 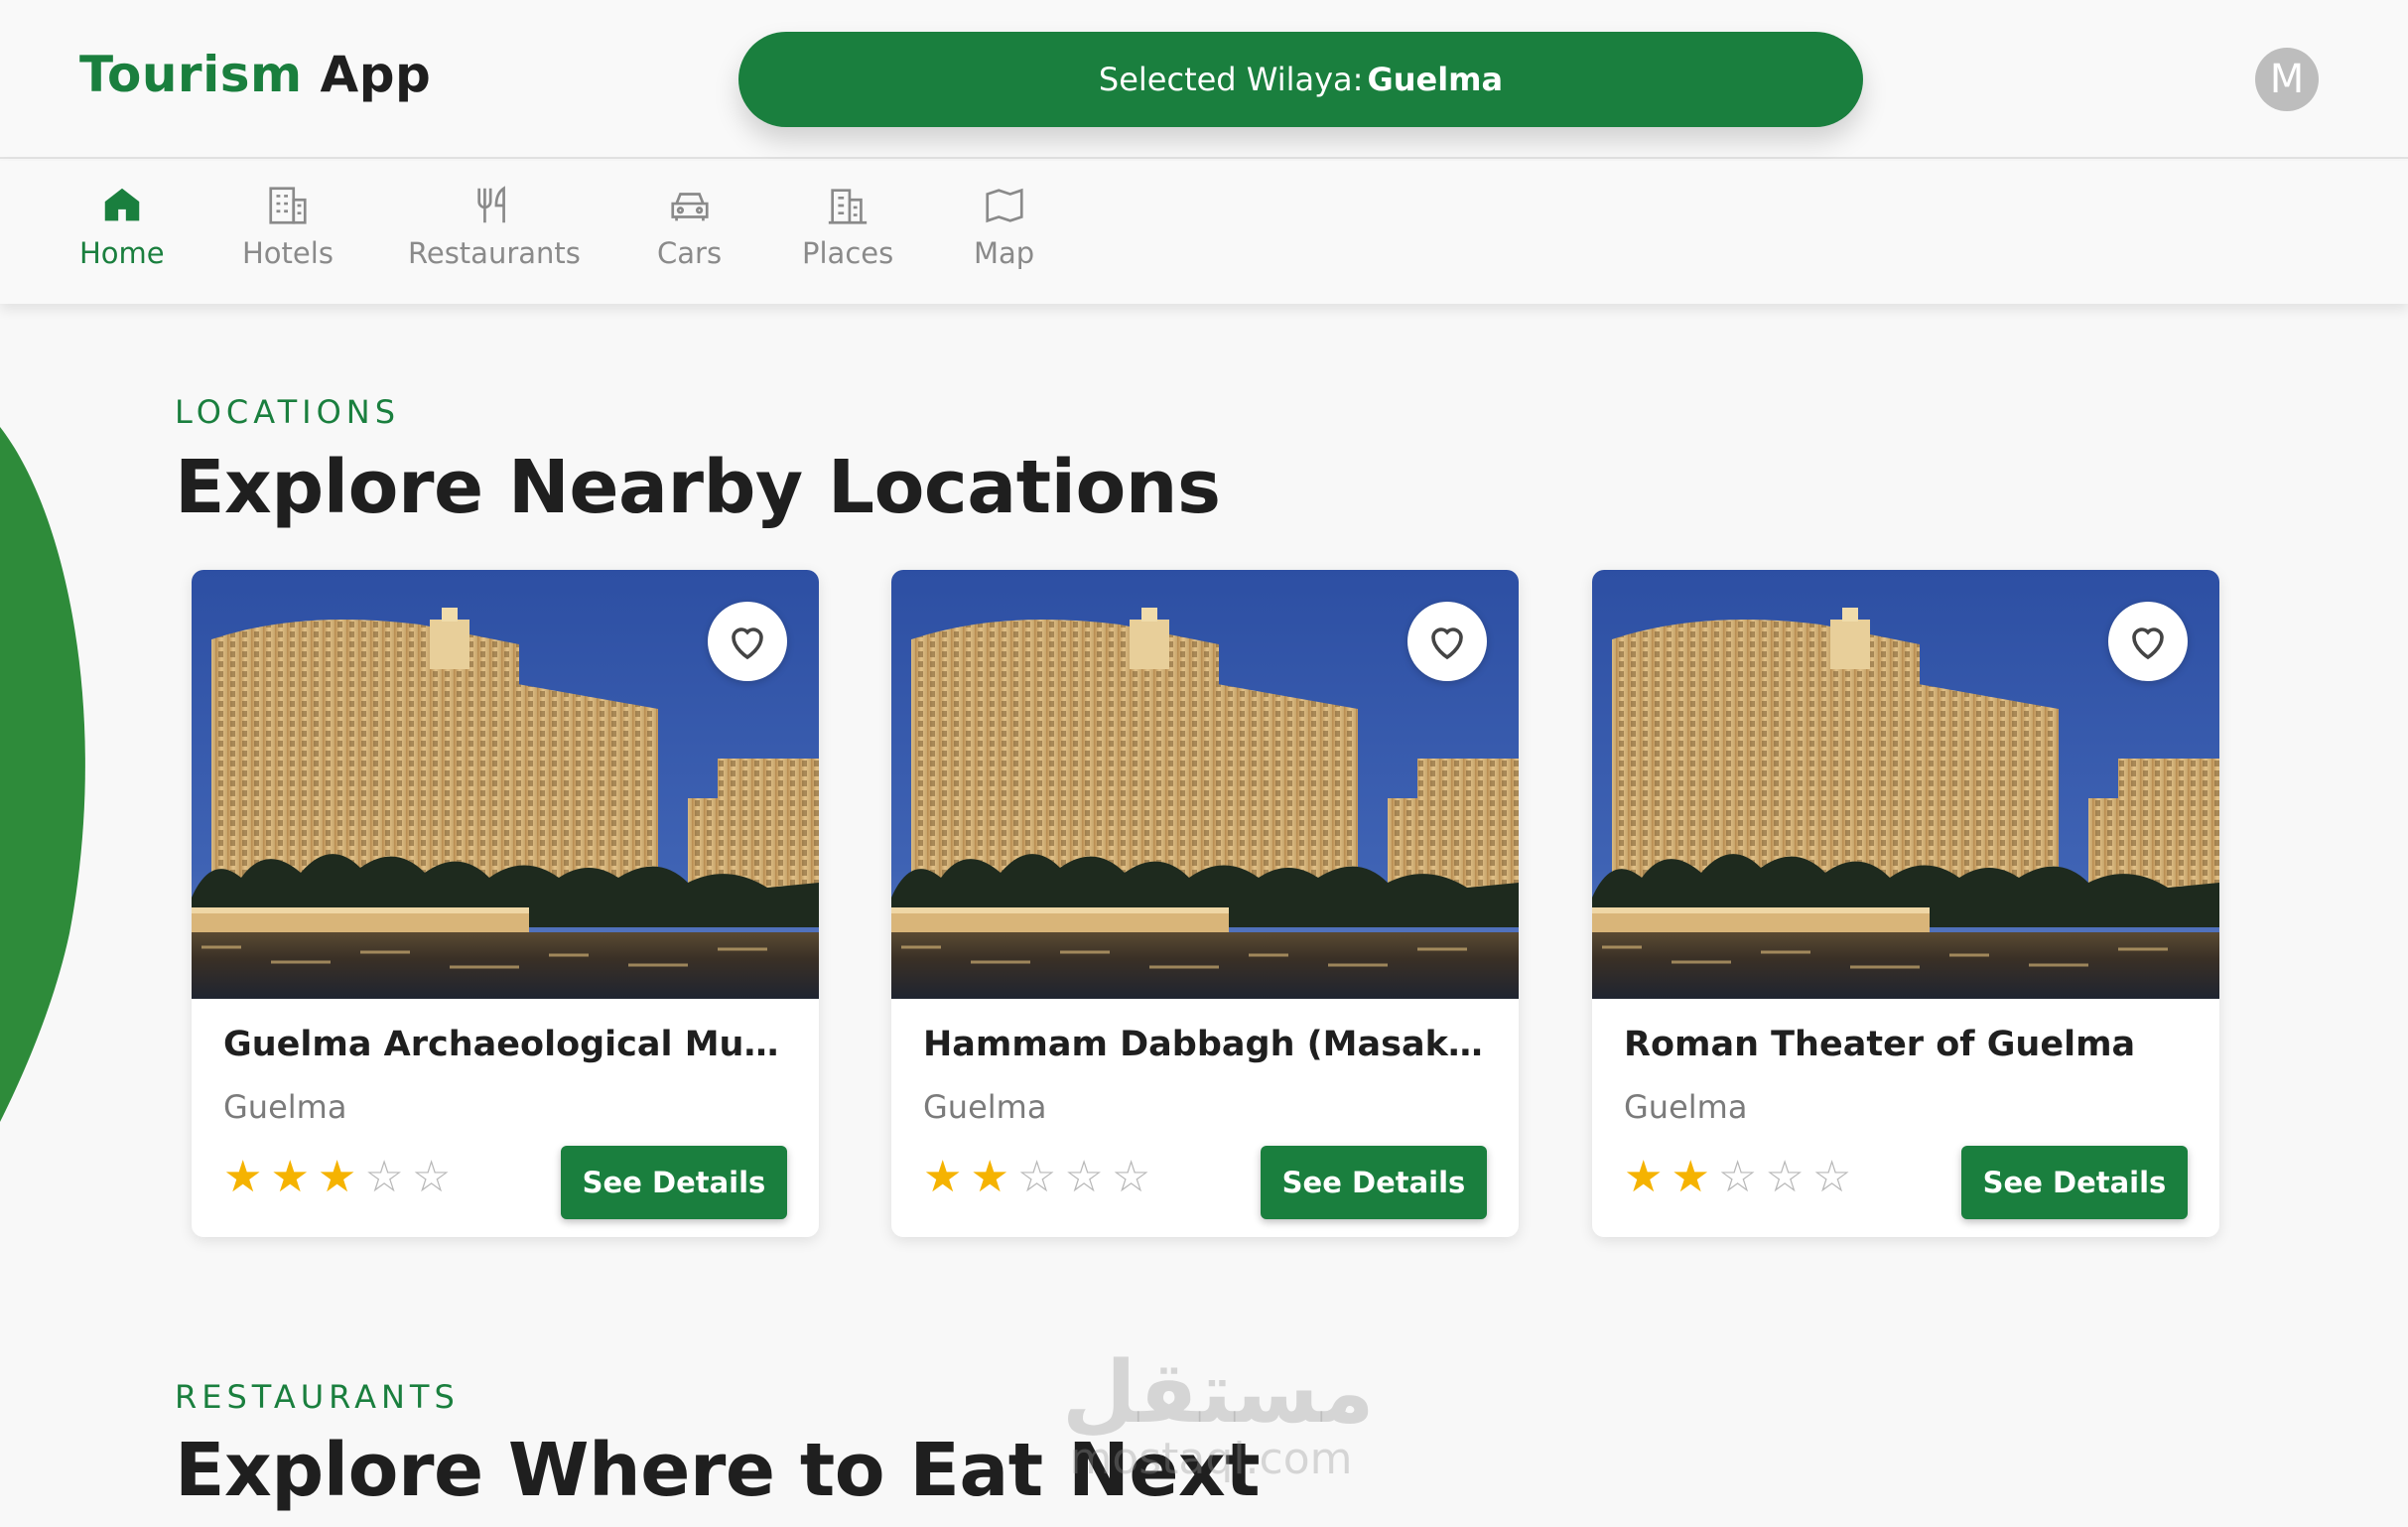 What do you see at coordinates (376, 74) in the screenshot?
I see `brand-name-part2: App` at bounding box center [376, 74].